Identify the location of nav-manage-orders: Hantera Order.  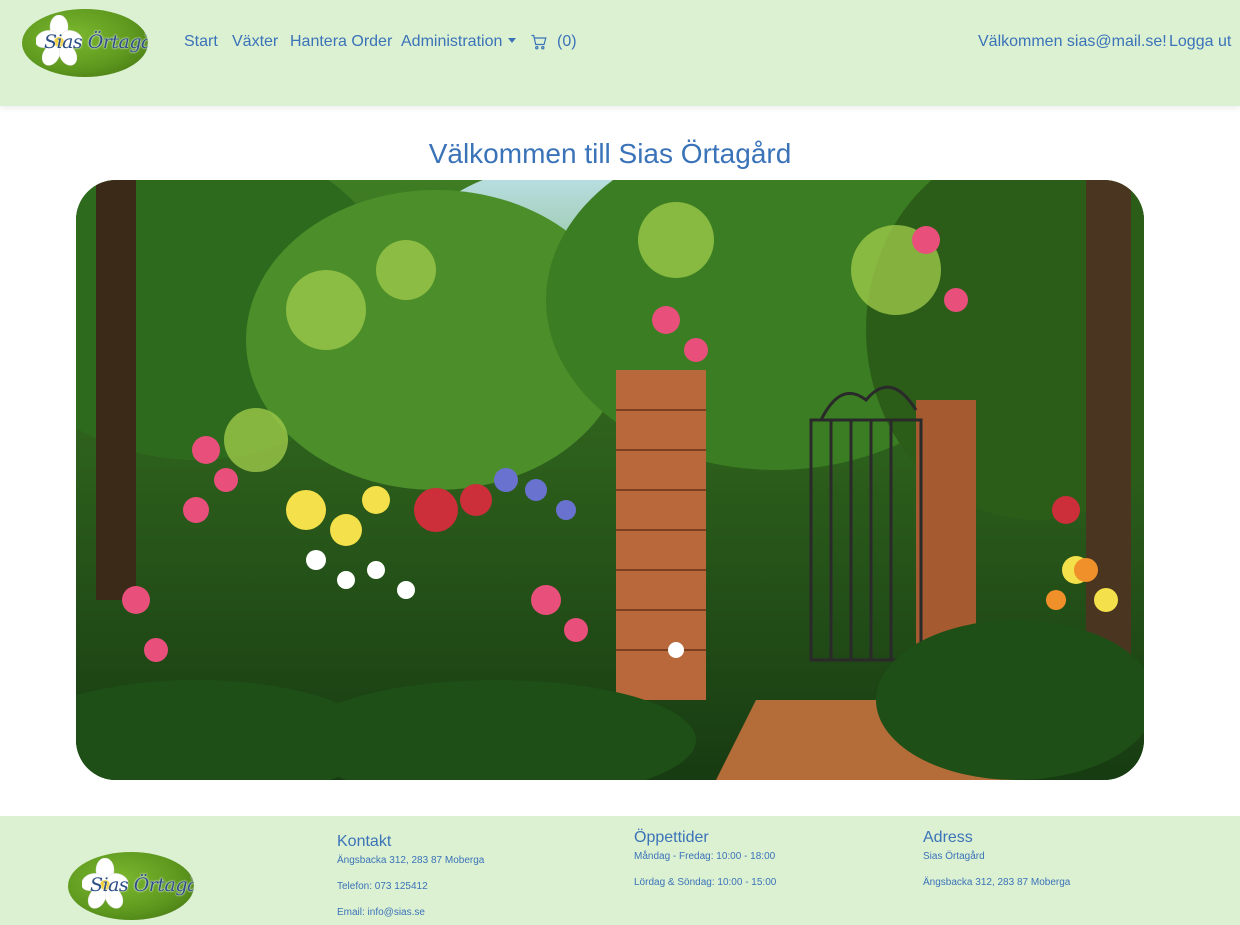
(341, 42).